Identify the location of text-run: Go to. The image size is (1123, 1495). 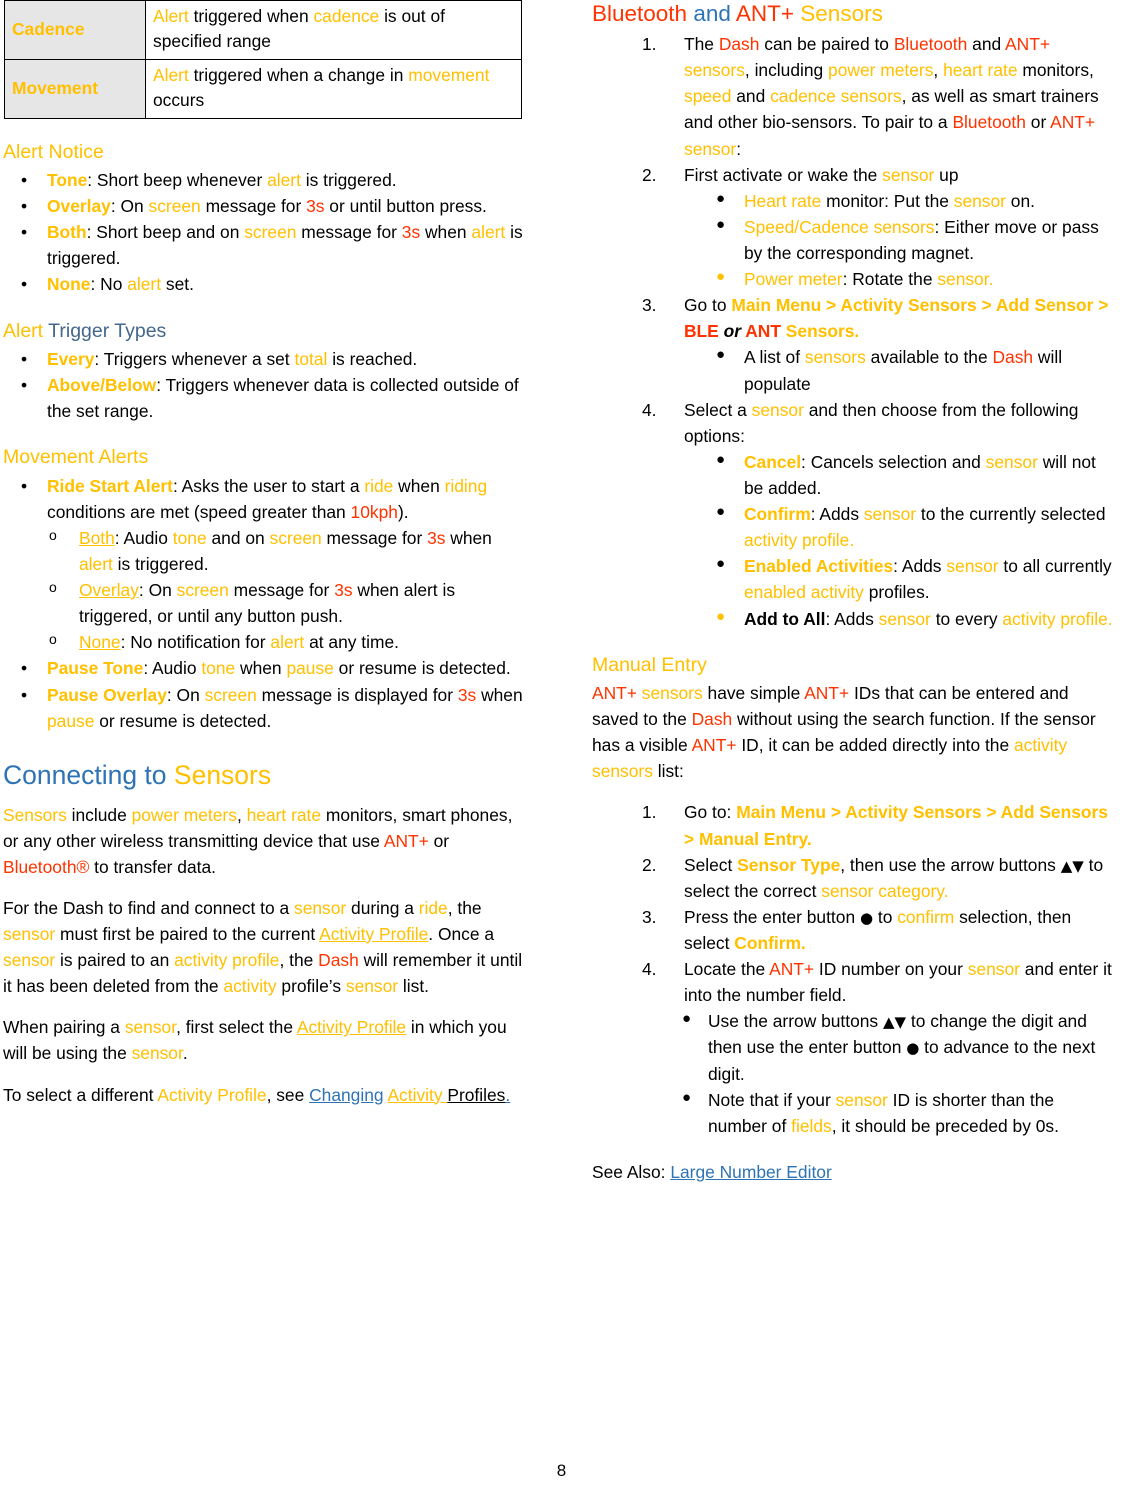
(708, 305).